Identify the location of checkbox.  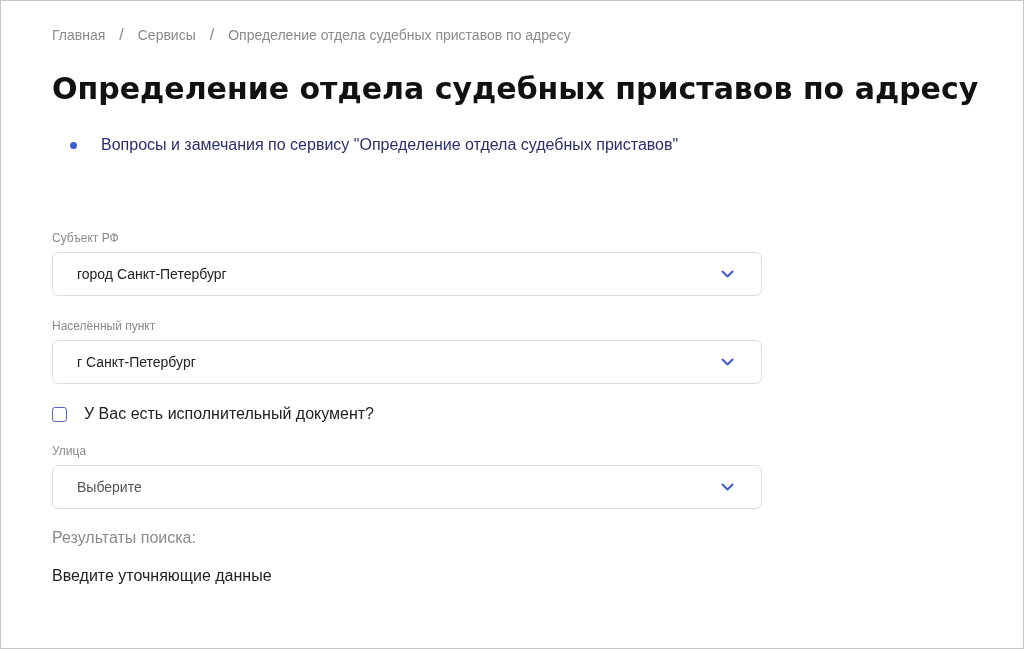
(59, 414).